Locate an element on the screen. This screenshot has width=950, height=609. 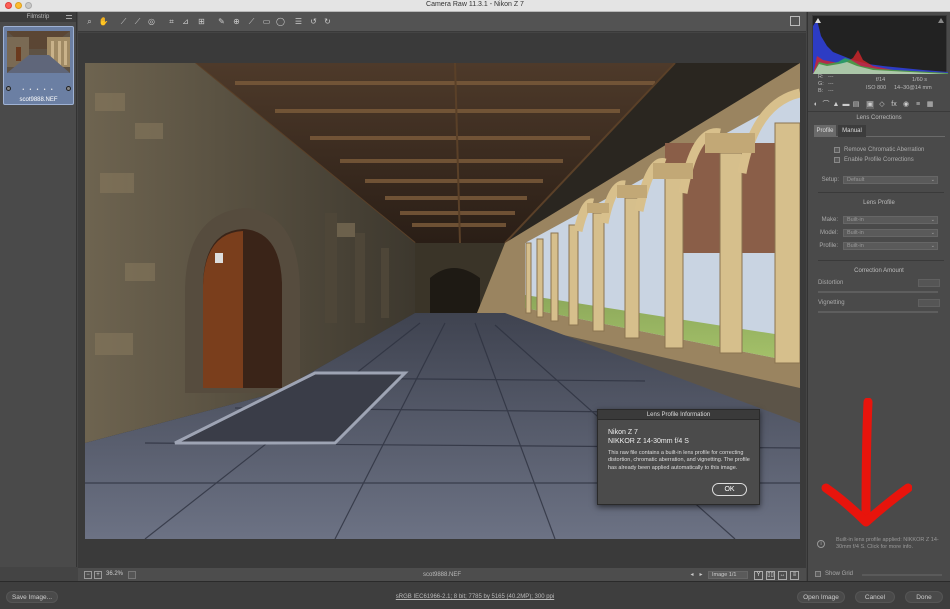
rotate-right-icon: ↻ is located at coordinates (327, 21).